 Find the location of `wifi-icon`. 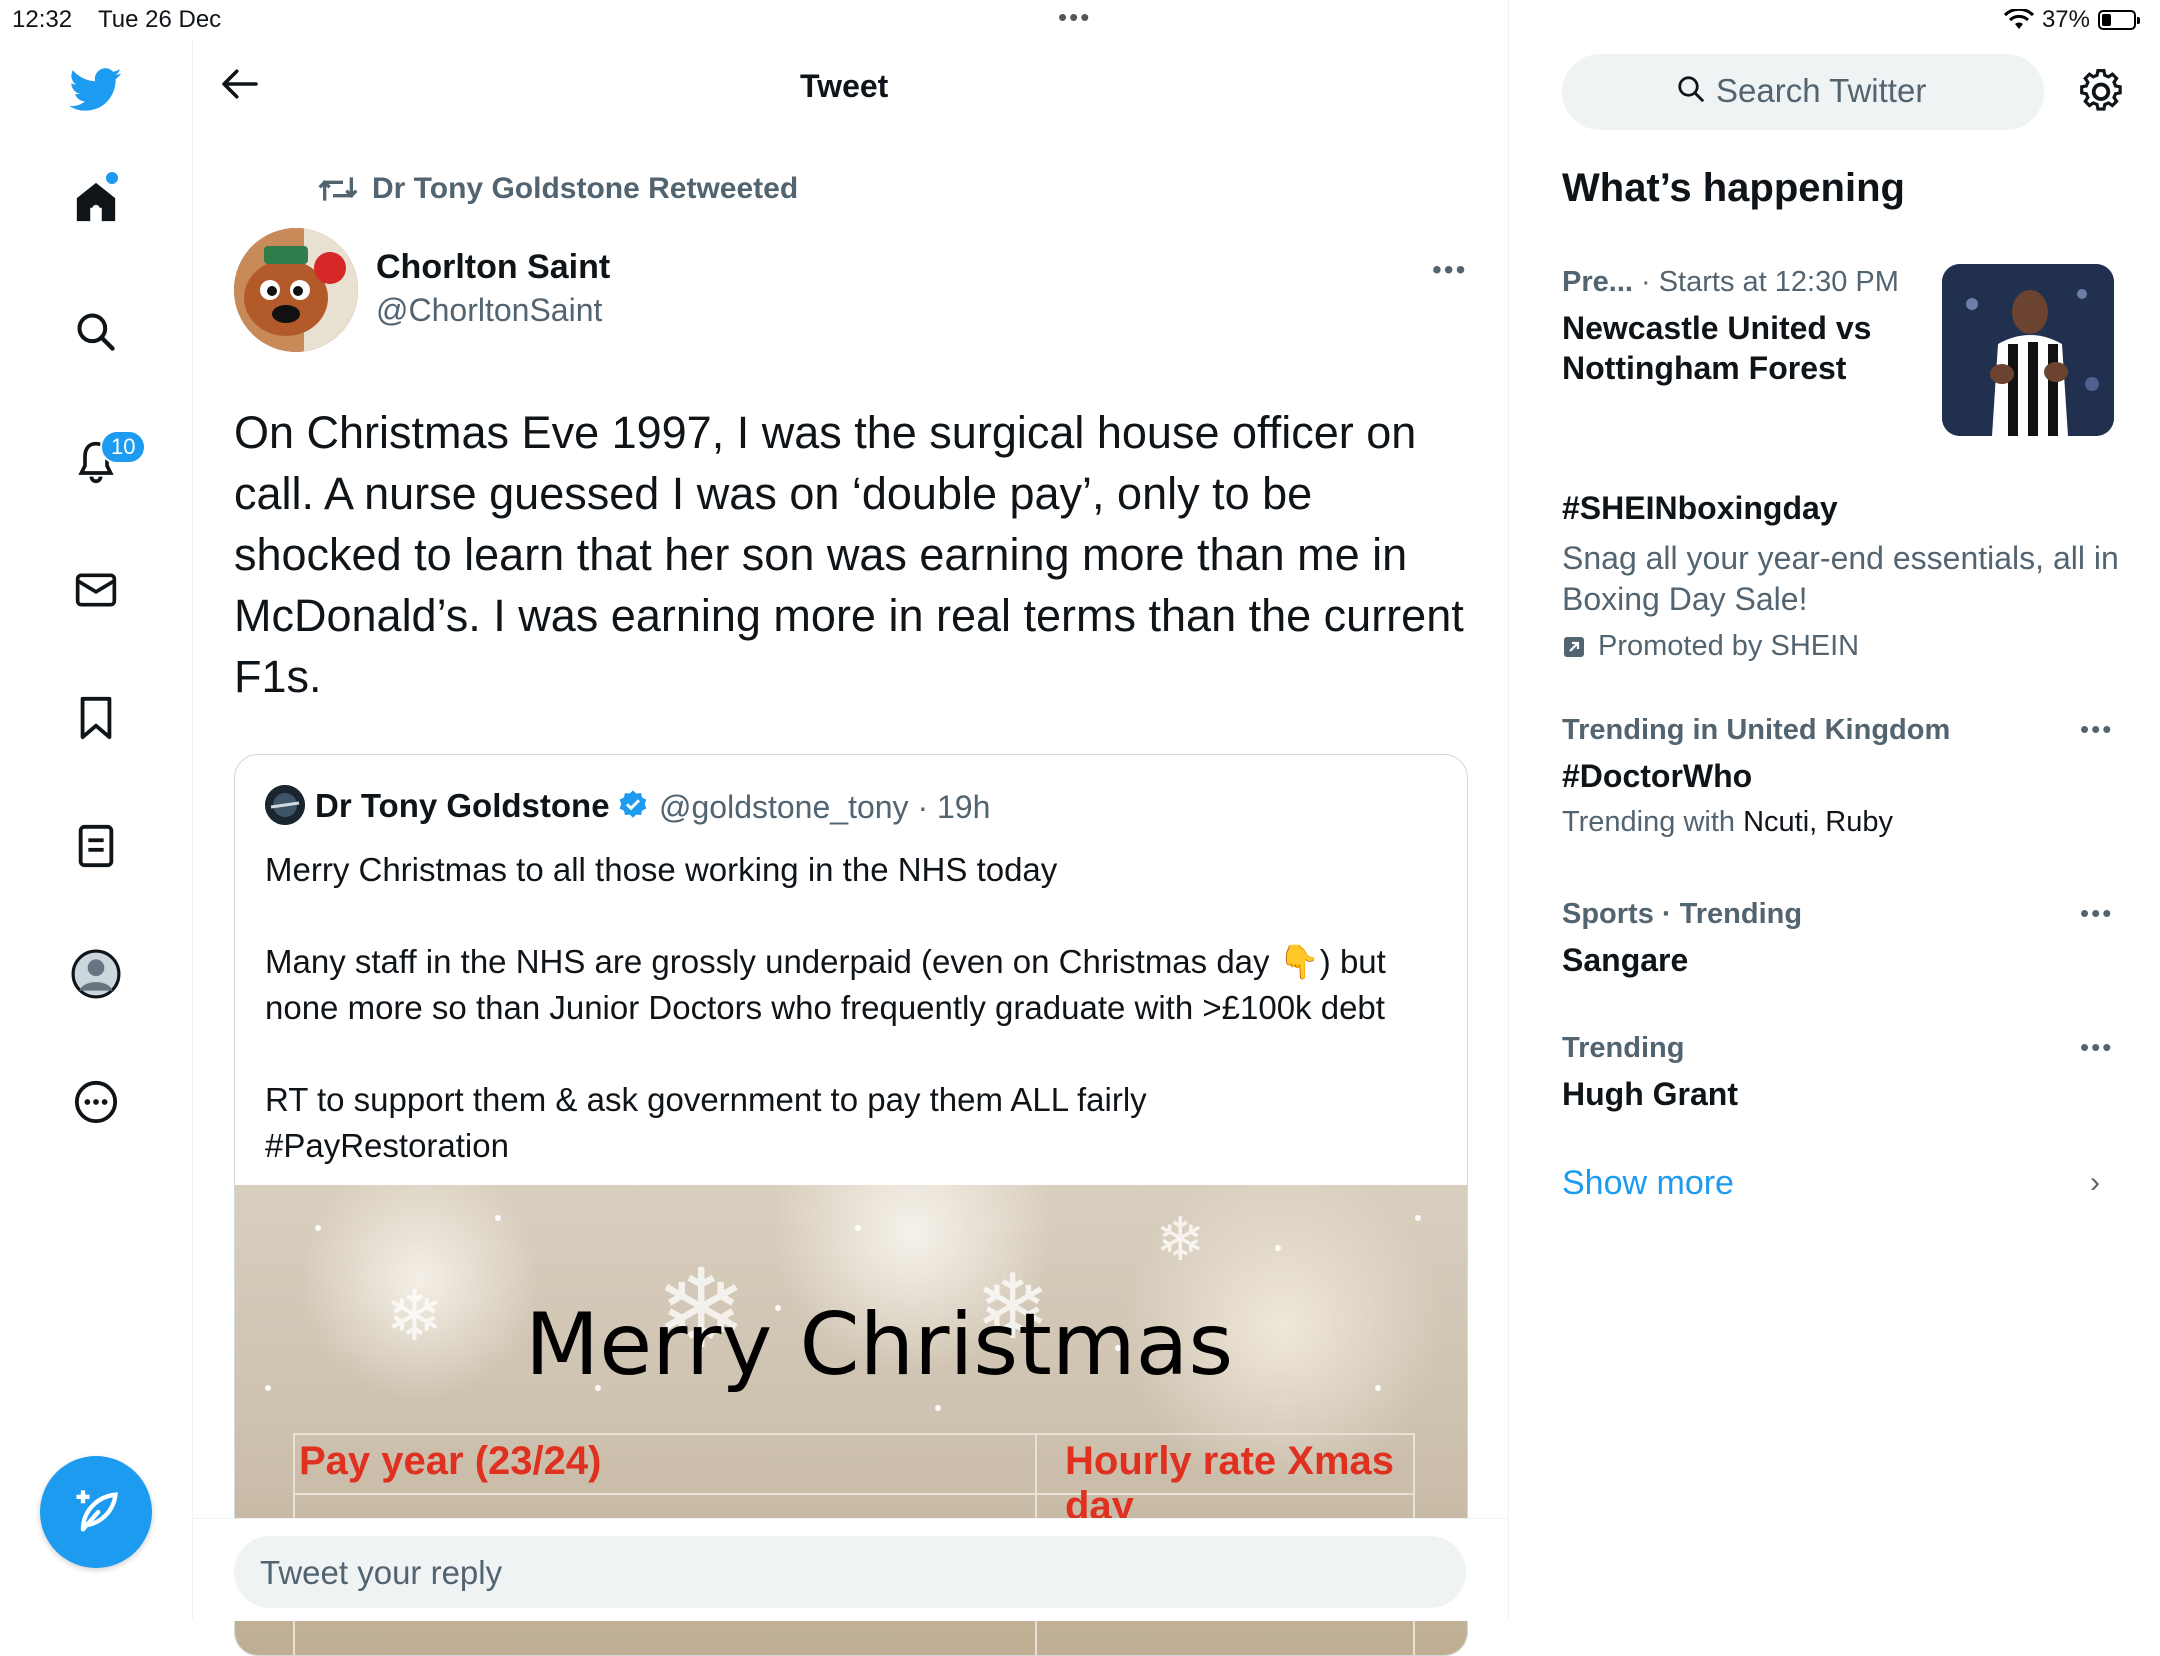

wifi-icon is located at coordinates (2018, 20).